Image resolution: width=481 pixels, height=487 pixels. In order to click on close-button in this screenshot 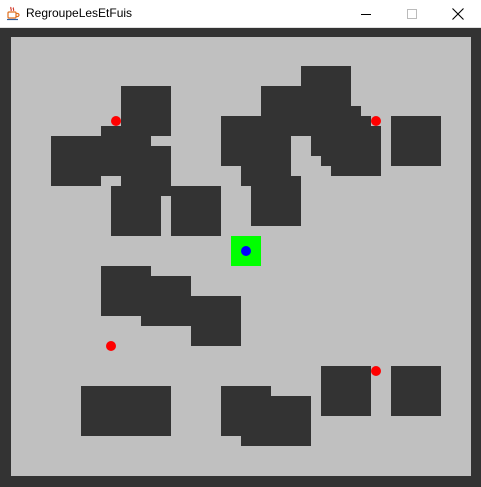, I will do `click(458, 13)`.